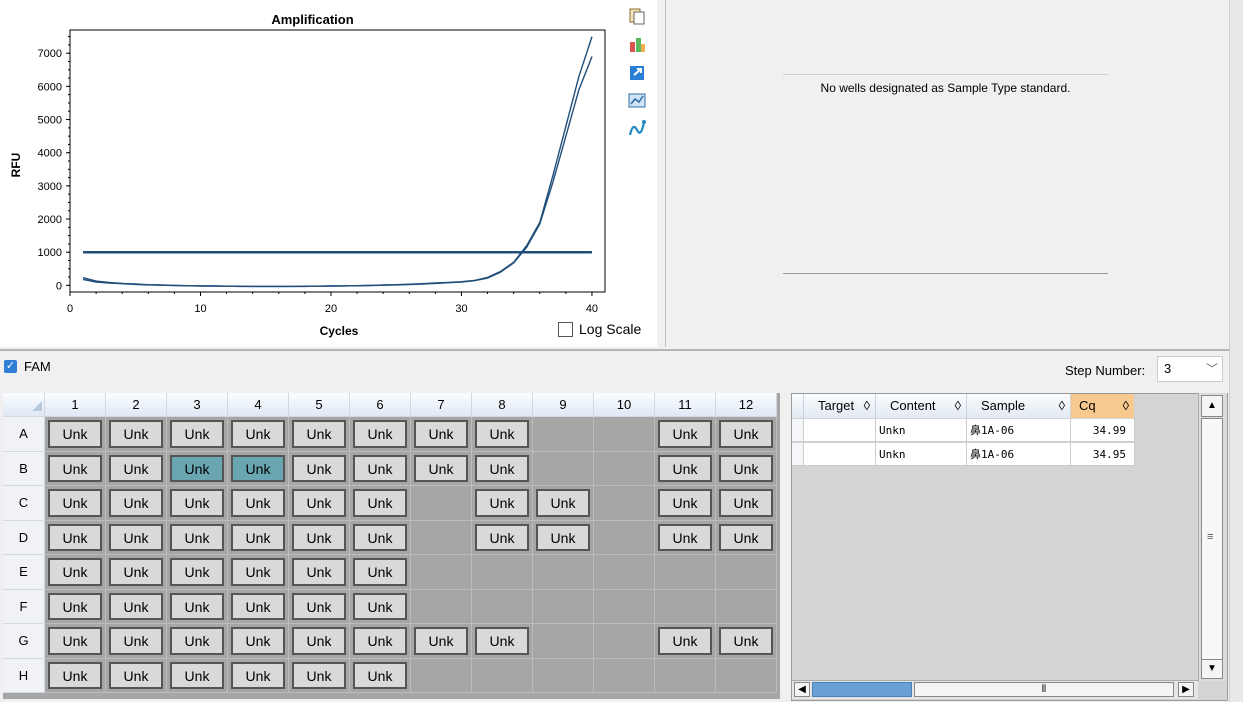  I want to click on well-G9, so click(563, 641).